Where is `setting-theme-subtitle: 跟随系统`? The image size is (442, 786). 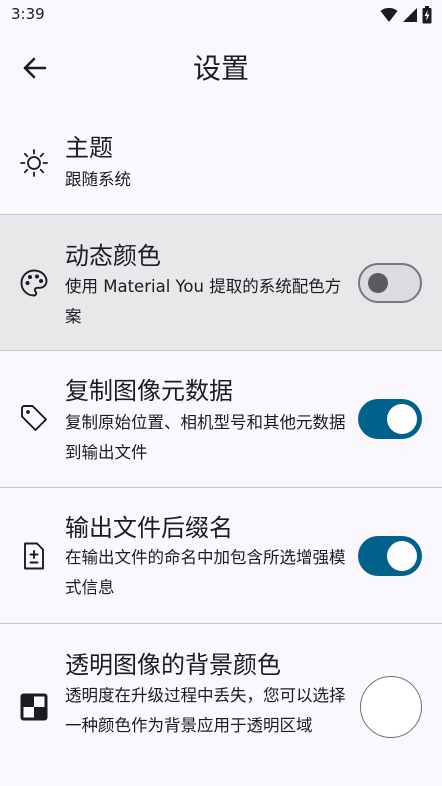
setting-theme-subtitle: 跟随系统 is located at coordinates (98, 179).